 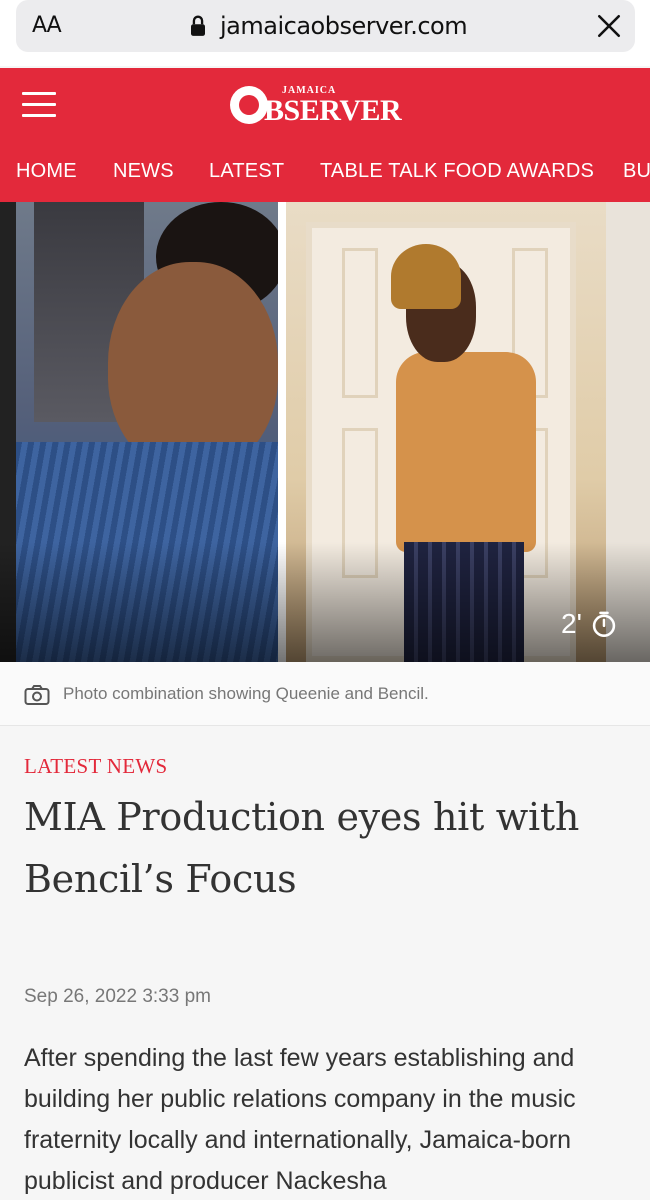 I want to click on nav-item-home: HOME, so click(x=46, y=171).